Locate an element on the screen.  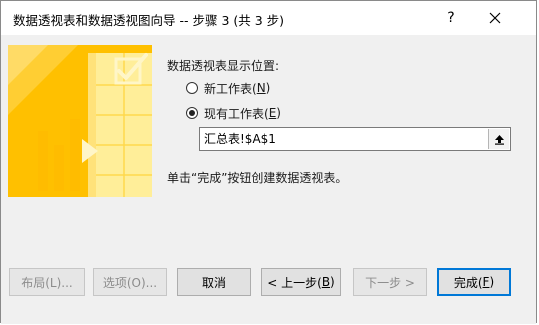
finish-label: 完成( is located at coordinates (468, 282).